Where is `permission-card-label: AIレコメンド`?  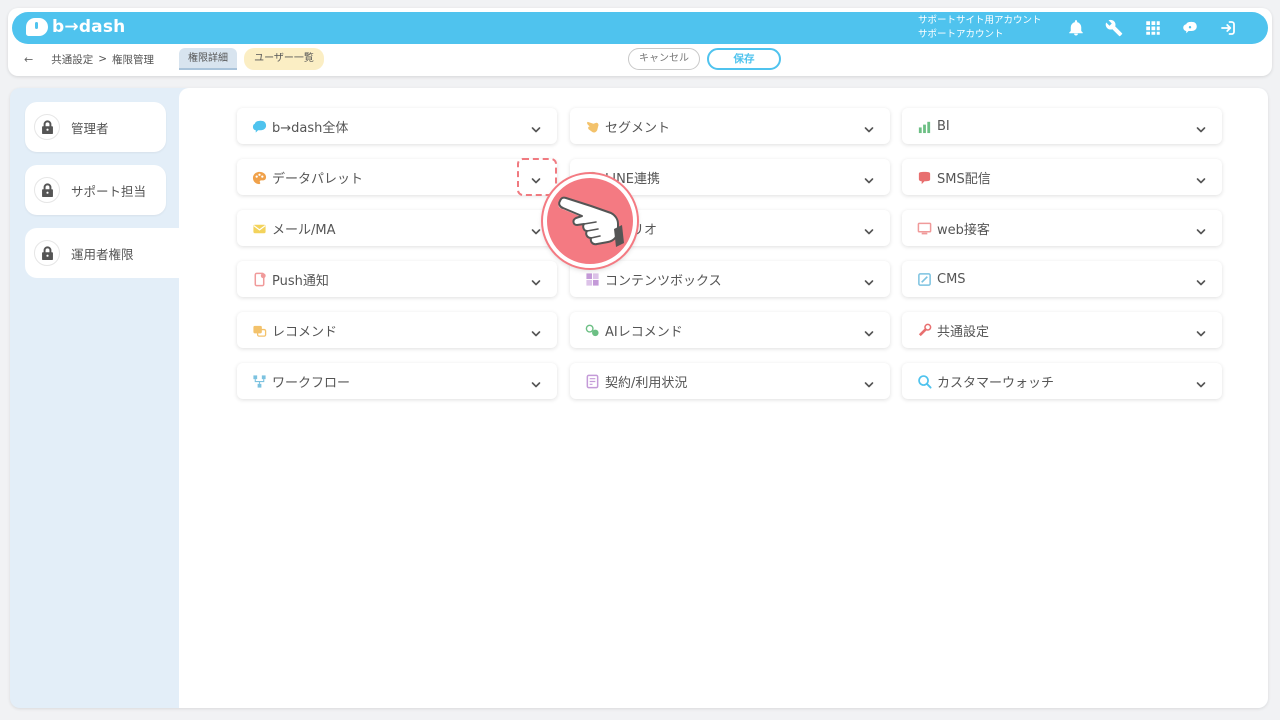 permission-card-label: AIレコメンド is located at coordinates (644, 332).